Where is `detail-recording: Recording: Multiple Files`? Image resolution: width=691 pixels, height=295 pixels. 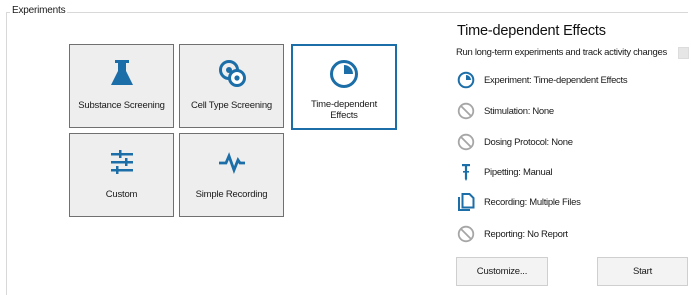
detail-recording: Recording: Multiple Files is located at coordinates (519, 202).